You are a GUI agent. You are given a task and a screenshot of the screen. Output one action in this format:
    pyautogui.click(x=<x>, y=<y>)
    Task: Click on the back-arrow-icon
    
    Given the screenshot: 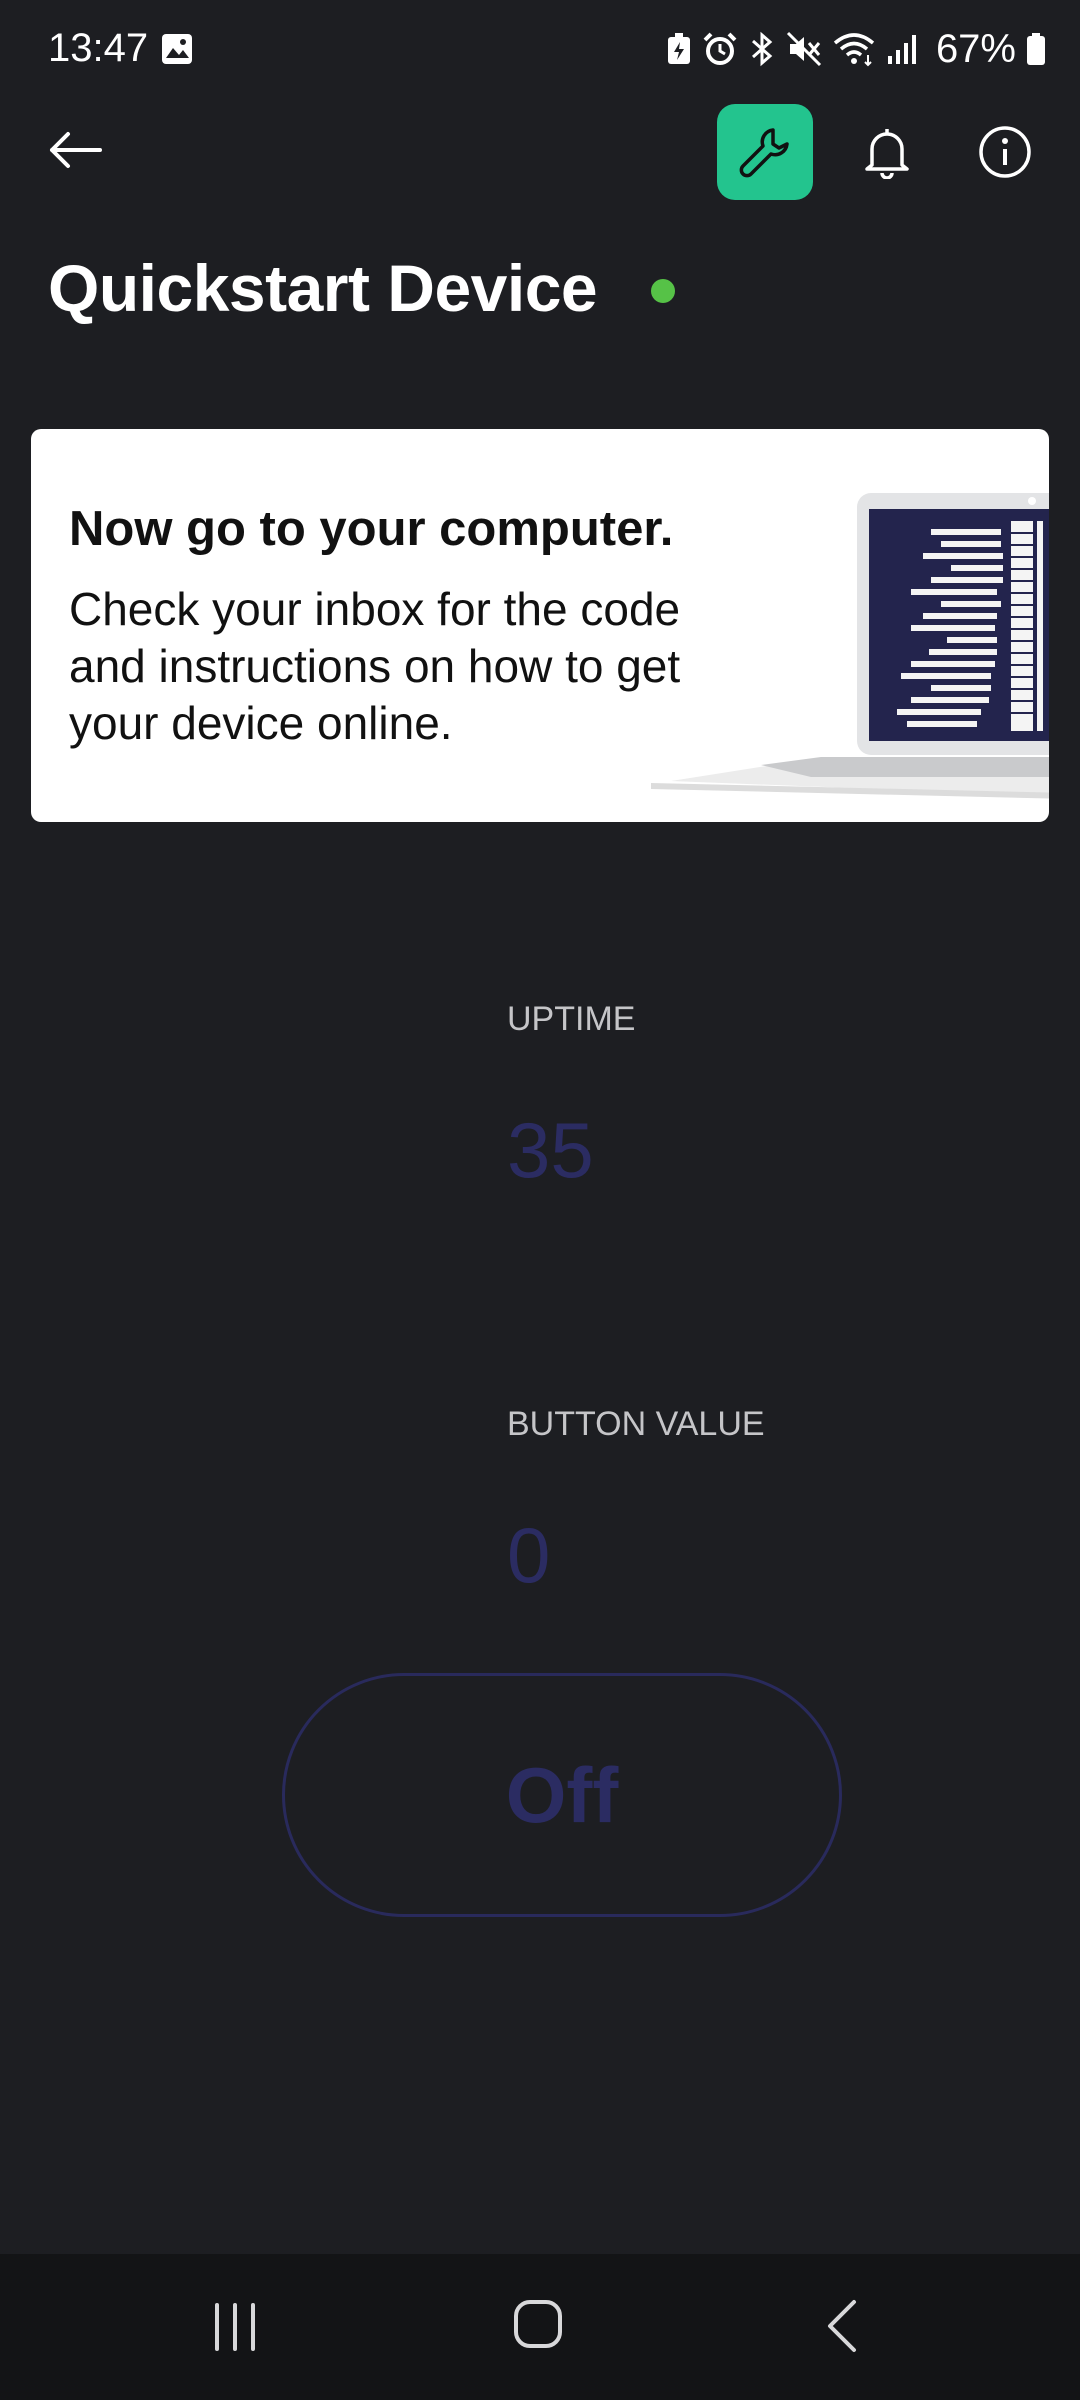 What is the action you would take?
    pyautogui.click(x=76, y=150)
    